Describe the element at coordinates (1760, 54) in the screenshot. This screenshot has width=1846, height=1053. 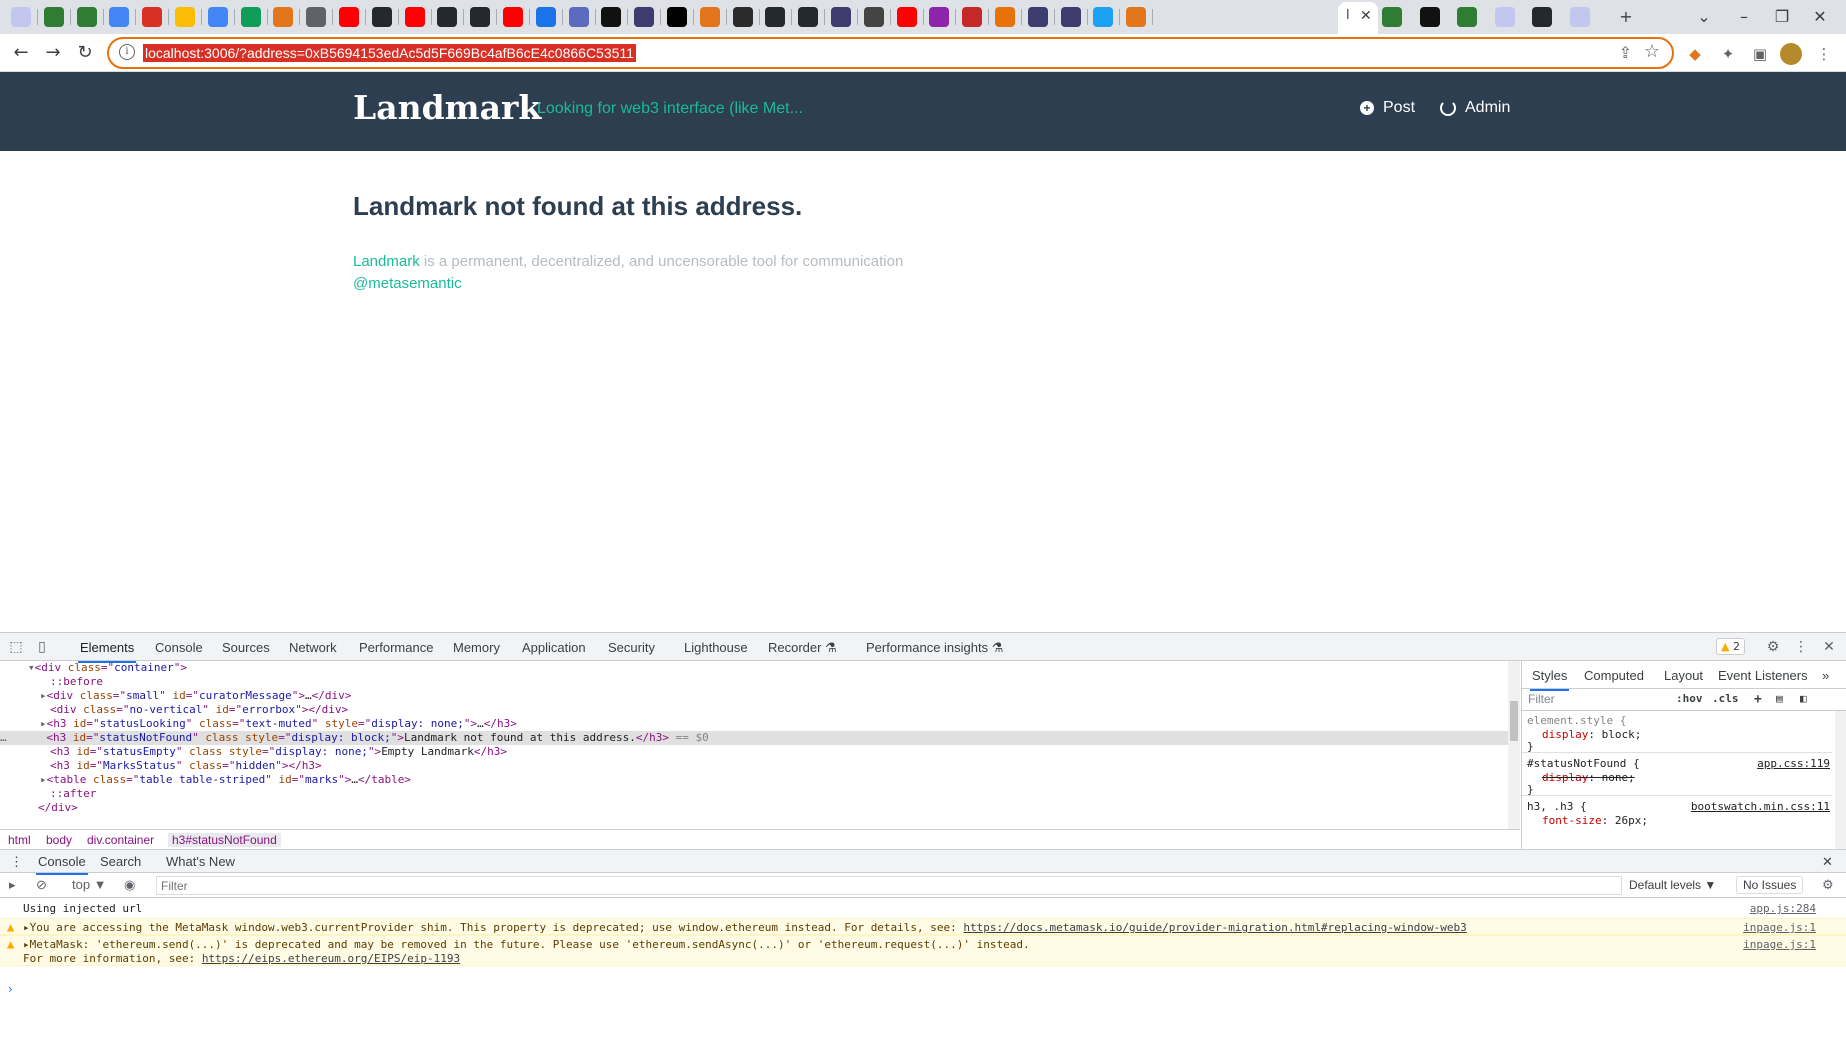
I see `side-panel-icon: ▣` at that location.